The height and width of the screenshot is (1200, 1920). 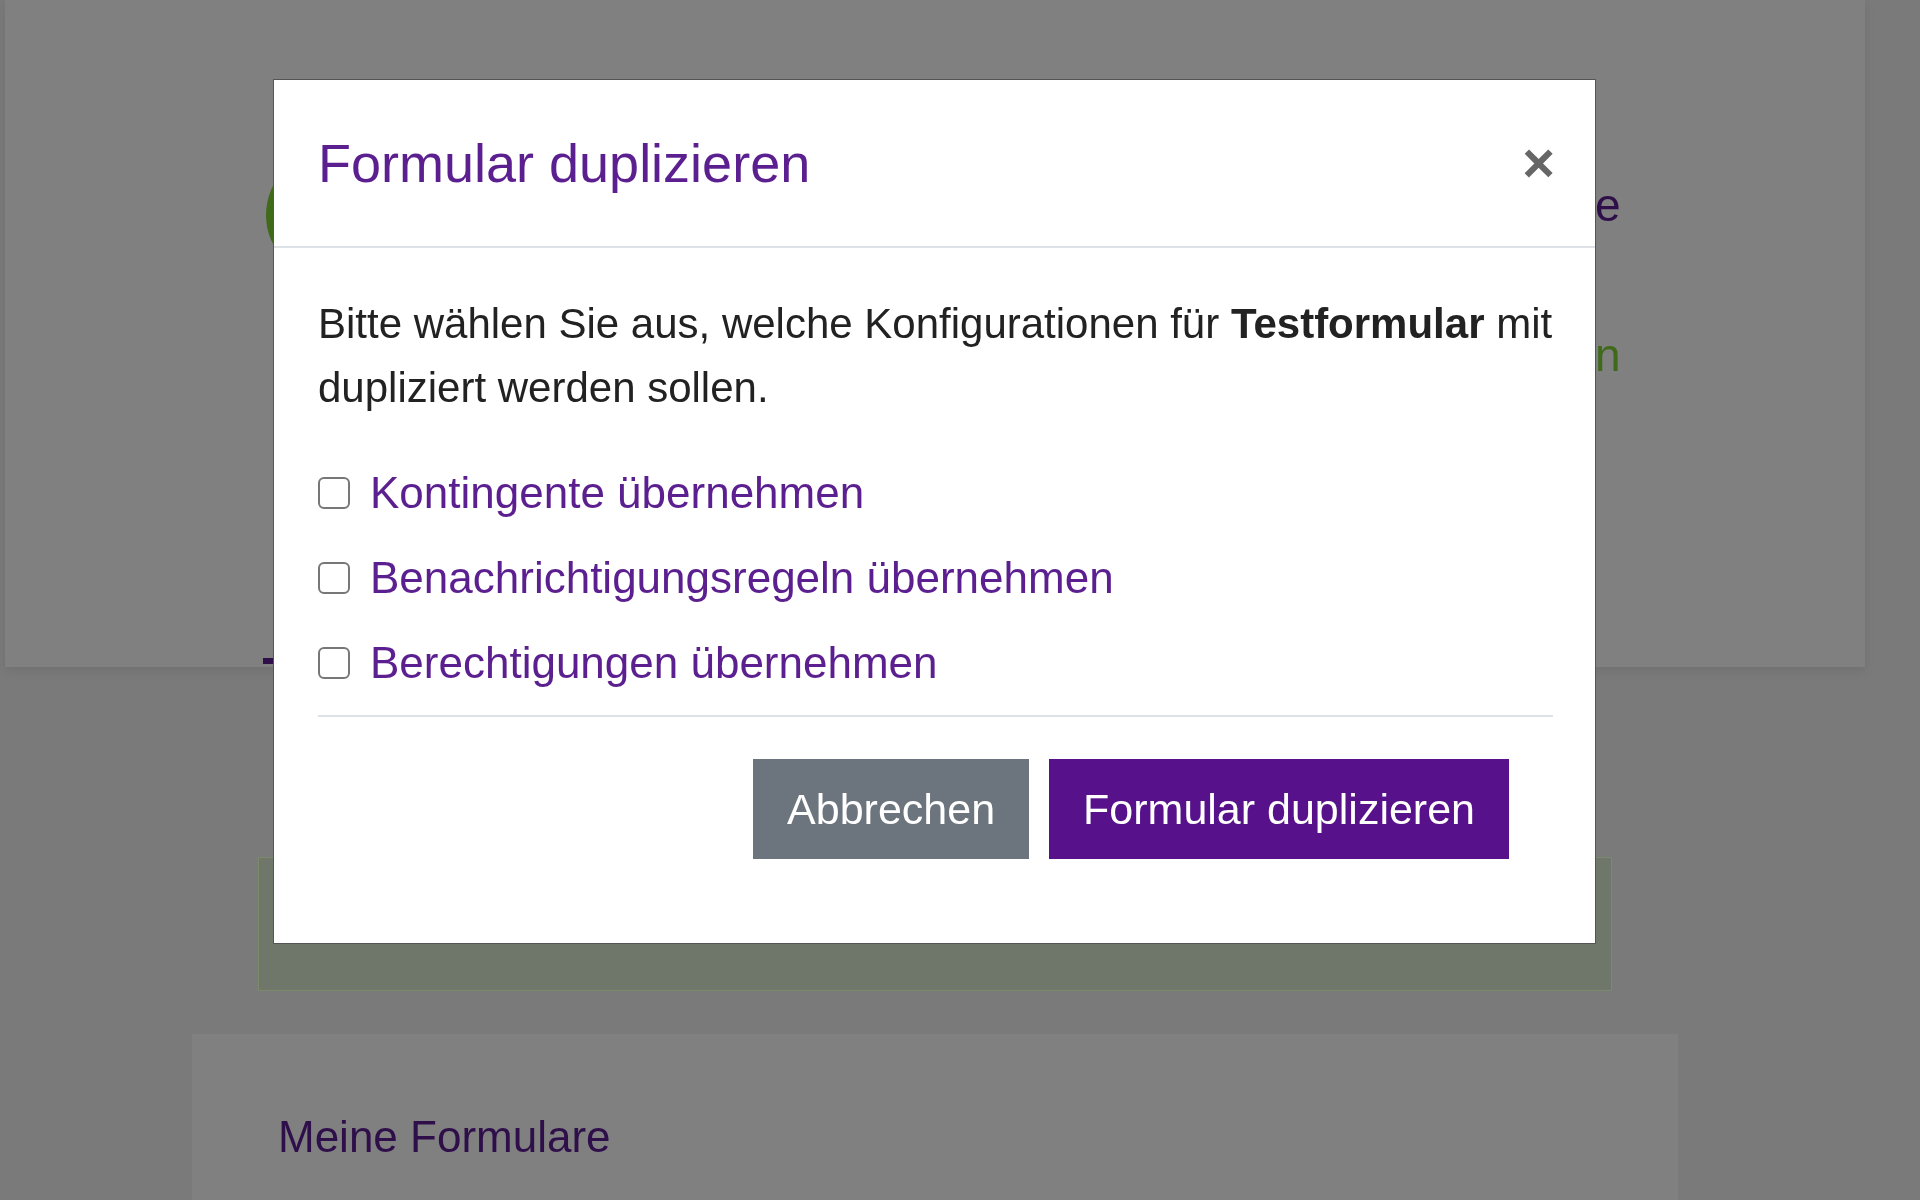 What do you see at coordinates (891, 809) in the screenshot?
I see `cancel-button: Abbrechen` at bounding box center [891, 809].